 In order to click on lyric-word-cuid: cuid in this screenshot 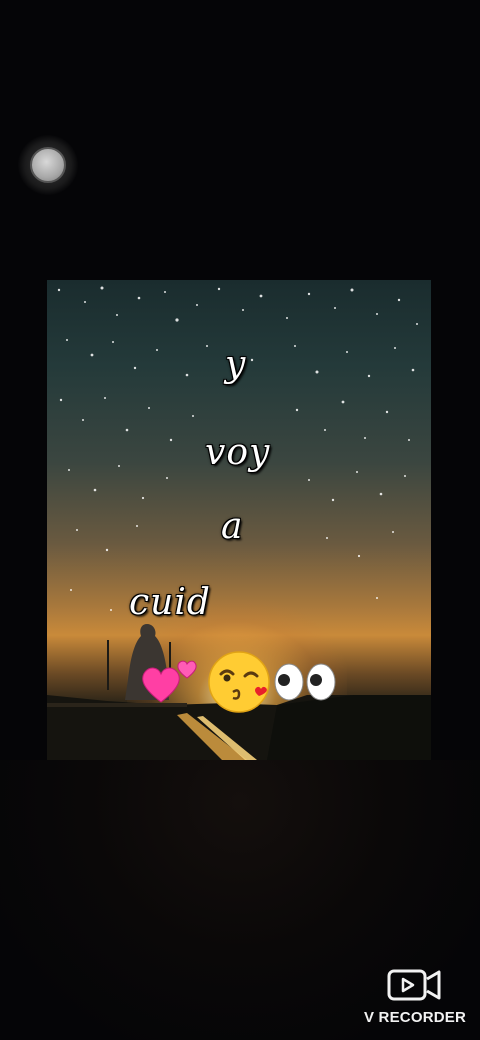, I will do `click(170, 602)`.